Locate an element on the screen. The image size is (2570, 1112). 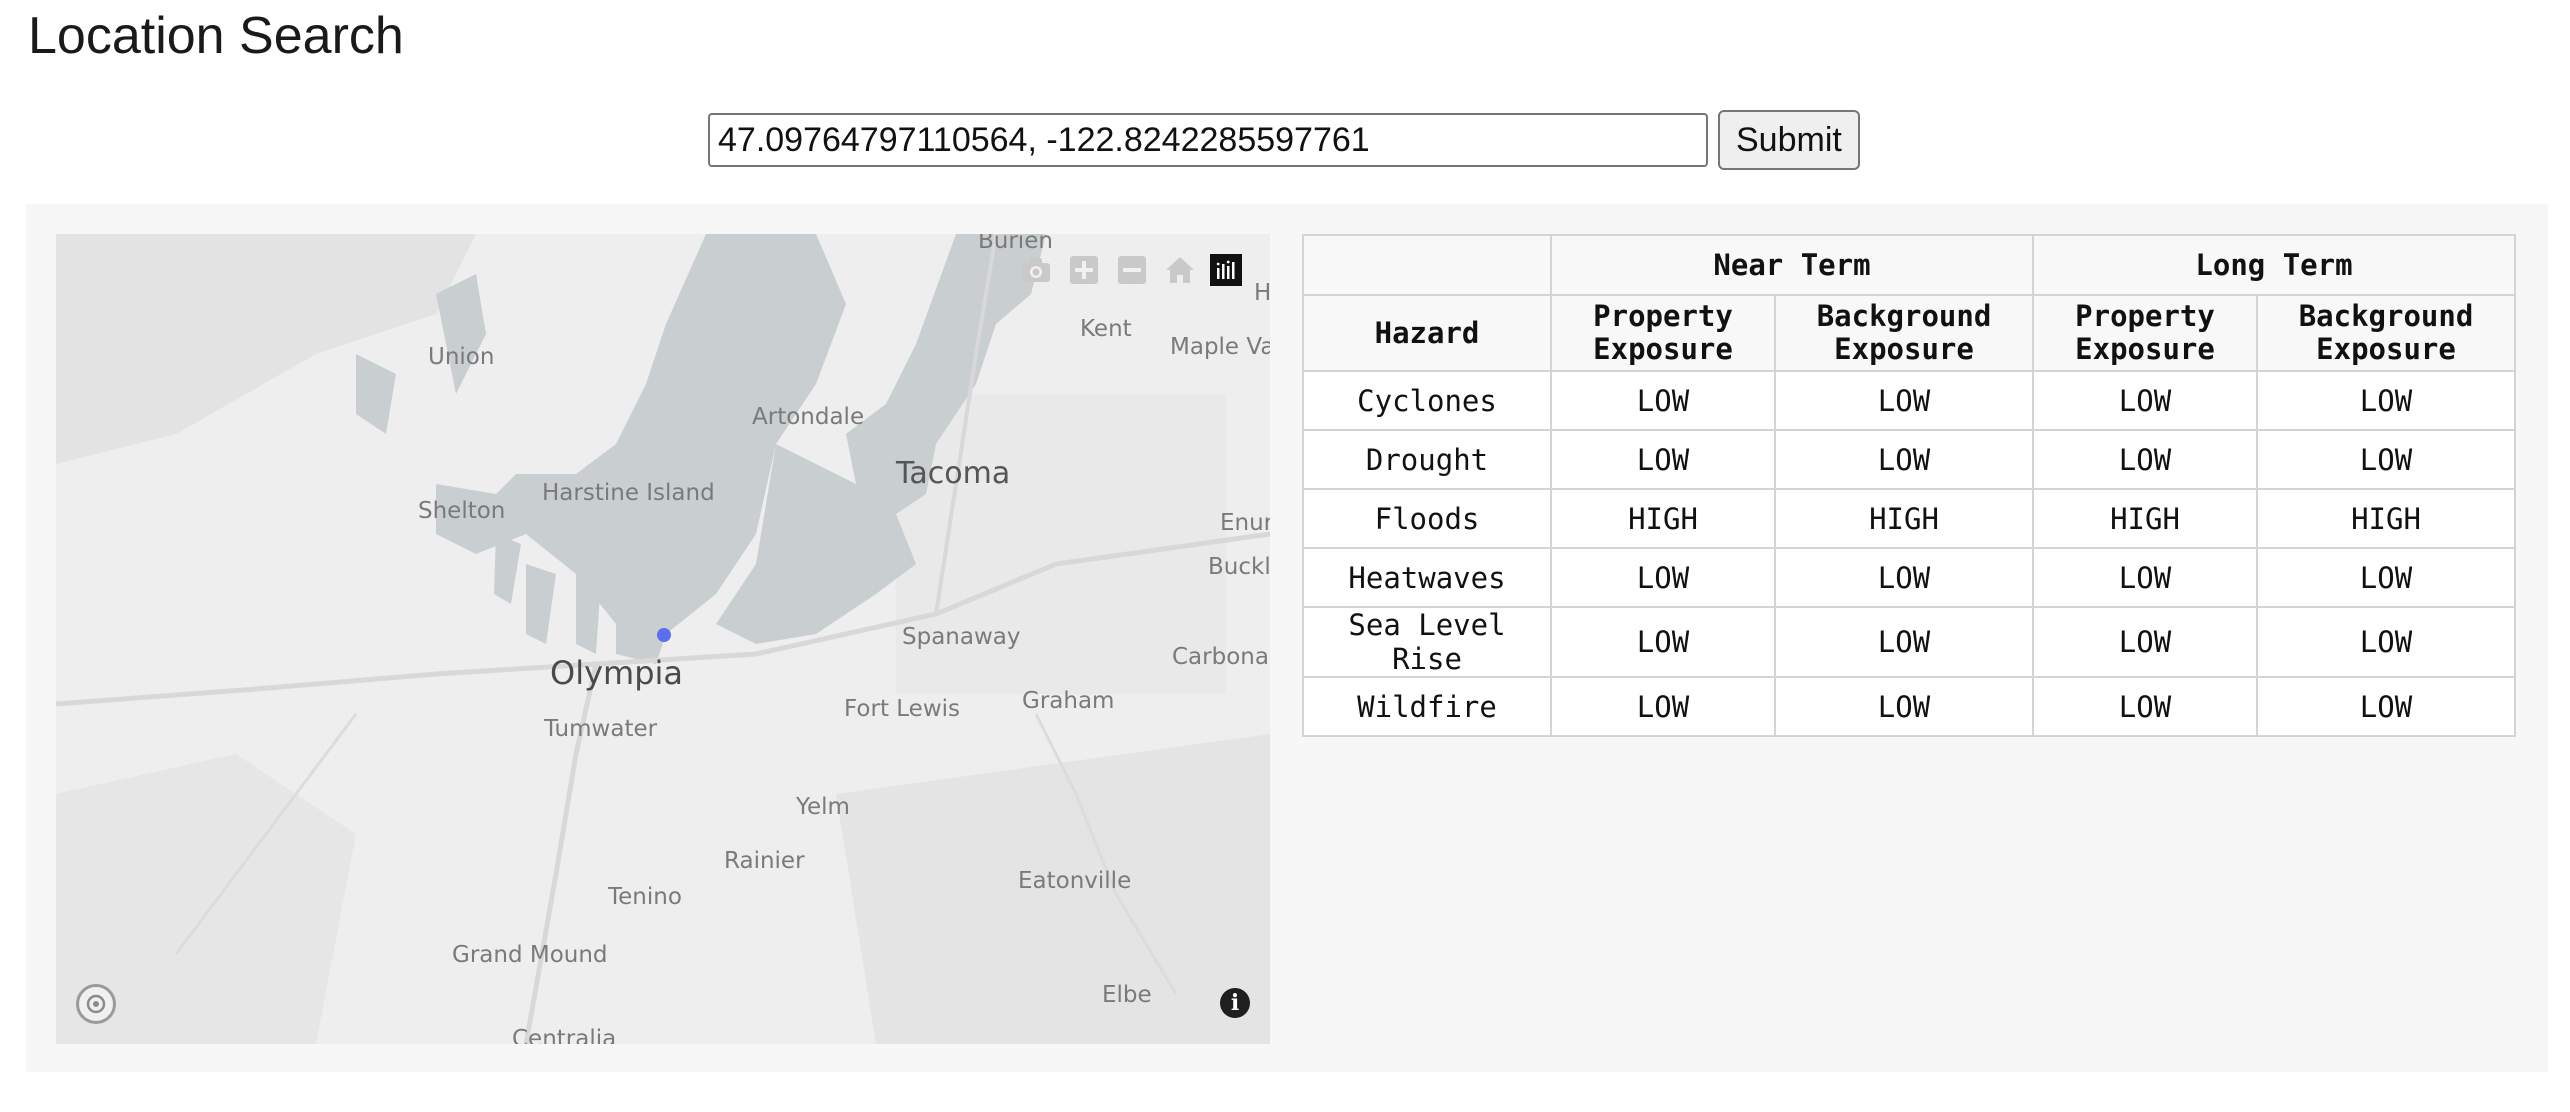
map-label-edge: H is located at coordinates (1262, 293).